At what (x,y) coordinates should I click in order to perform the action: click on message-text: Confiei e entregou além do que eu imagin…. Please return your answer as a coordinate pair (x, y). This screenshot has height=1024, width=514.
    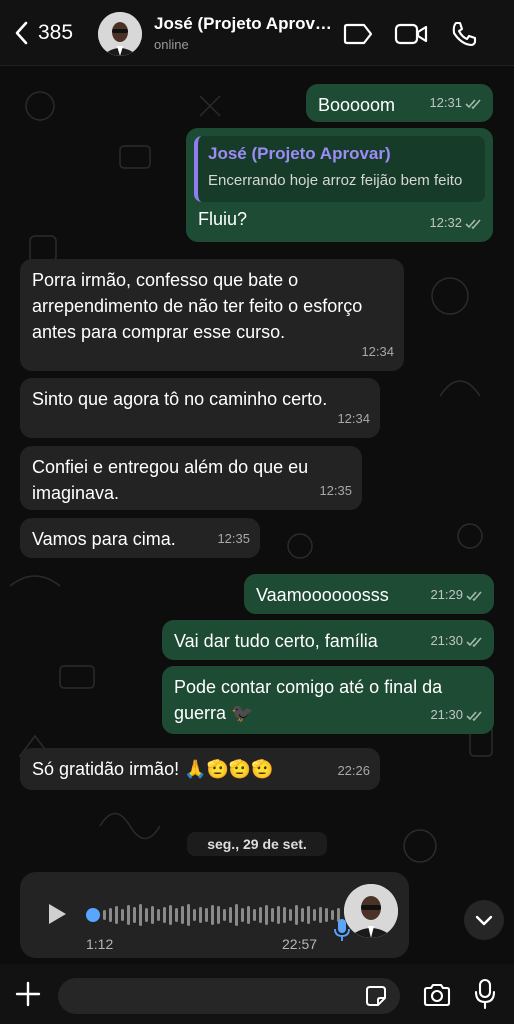
    Looking at the image, I should click on (170, 480).